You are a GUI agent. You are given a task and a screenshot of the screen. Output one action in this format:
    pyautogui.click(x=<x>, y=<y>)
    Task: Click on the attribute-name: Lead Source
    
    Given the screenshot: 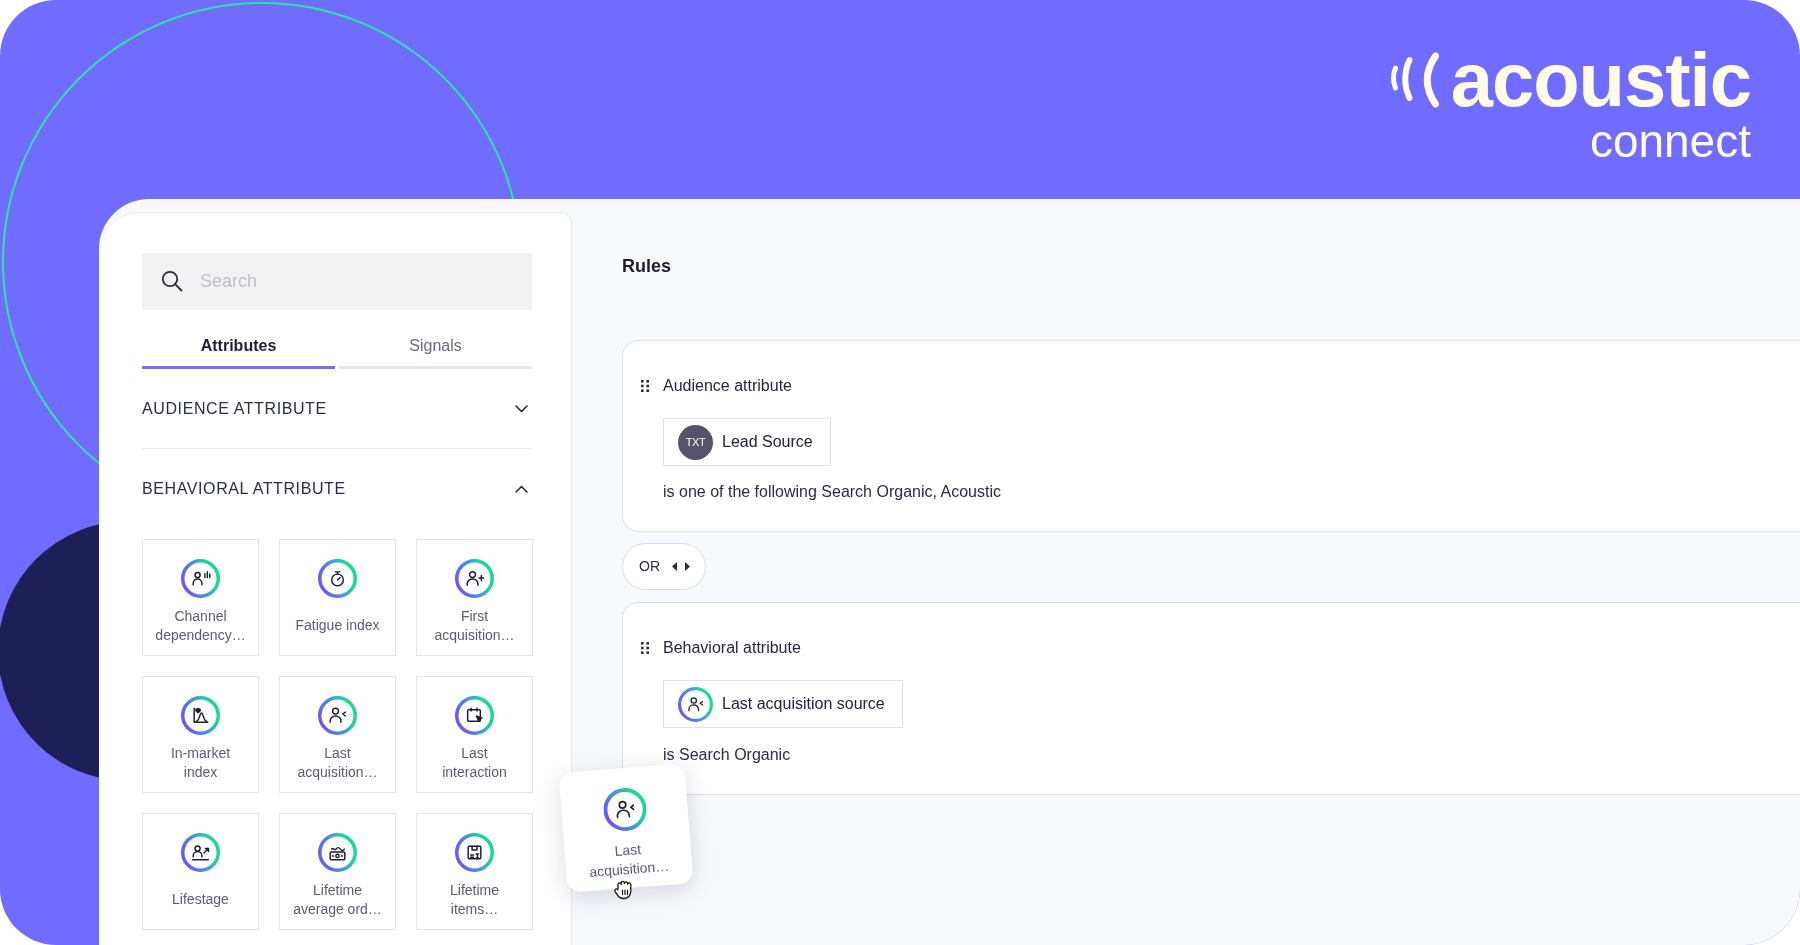 What is the action you would take?
    pyautogui.click(x=767, y=442)
    